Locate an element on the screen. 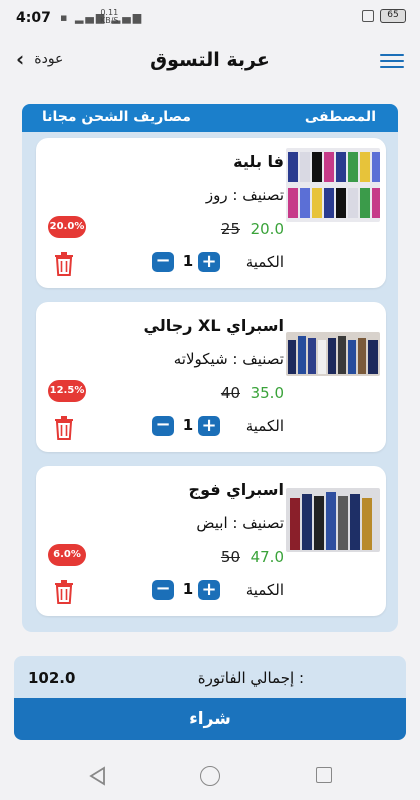  nav-home-icon is located at coordinates (210, 776).